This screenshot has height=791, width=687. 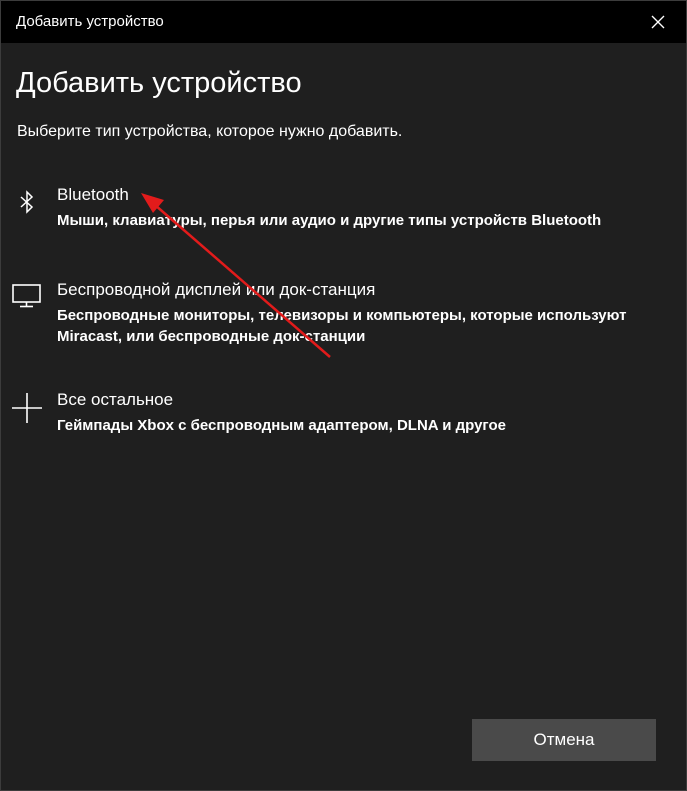 What do you see at coordinates (27, 202) in the screenshot?
I see `bluetooth-icon` at bounding box center [27, 202].